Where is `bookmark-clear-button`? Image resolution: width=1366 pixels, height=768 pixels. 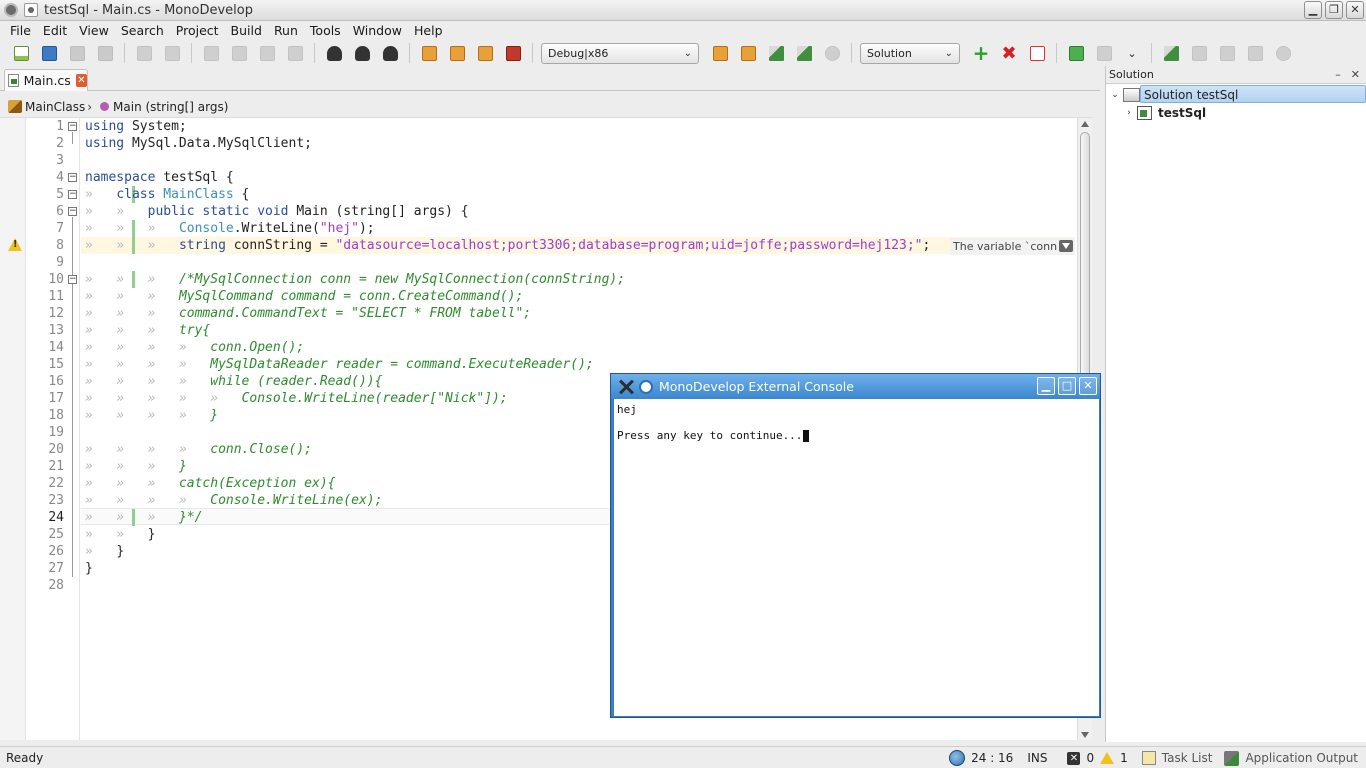 bookmark-clear-button is located at coordinates (513, 53).